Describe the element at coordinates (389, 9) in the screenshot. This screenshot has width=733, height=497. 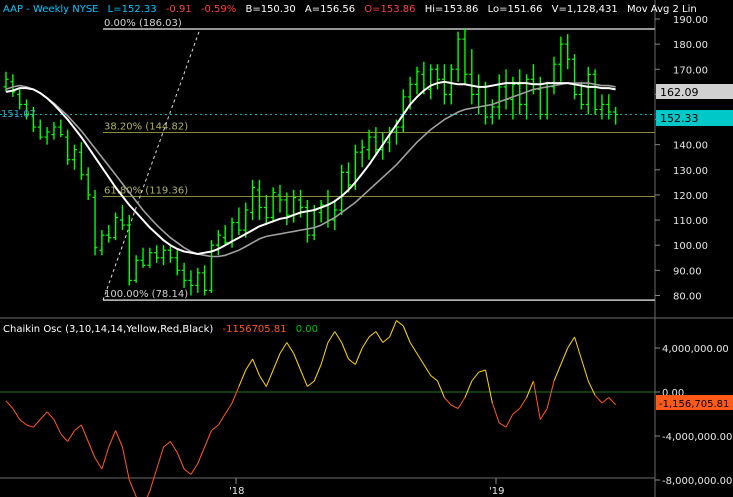
I see `open-text: O=153.86` at that location.